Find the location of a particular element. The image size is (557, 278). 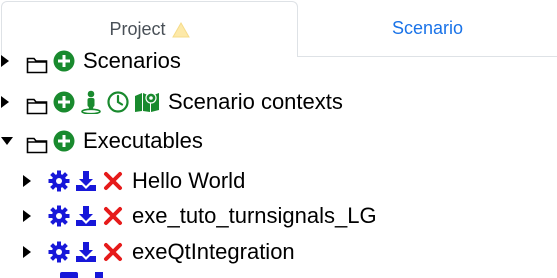

tree-node-scenarios: Scenarios is located at coordinates (90, 61).